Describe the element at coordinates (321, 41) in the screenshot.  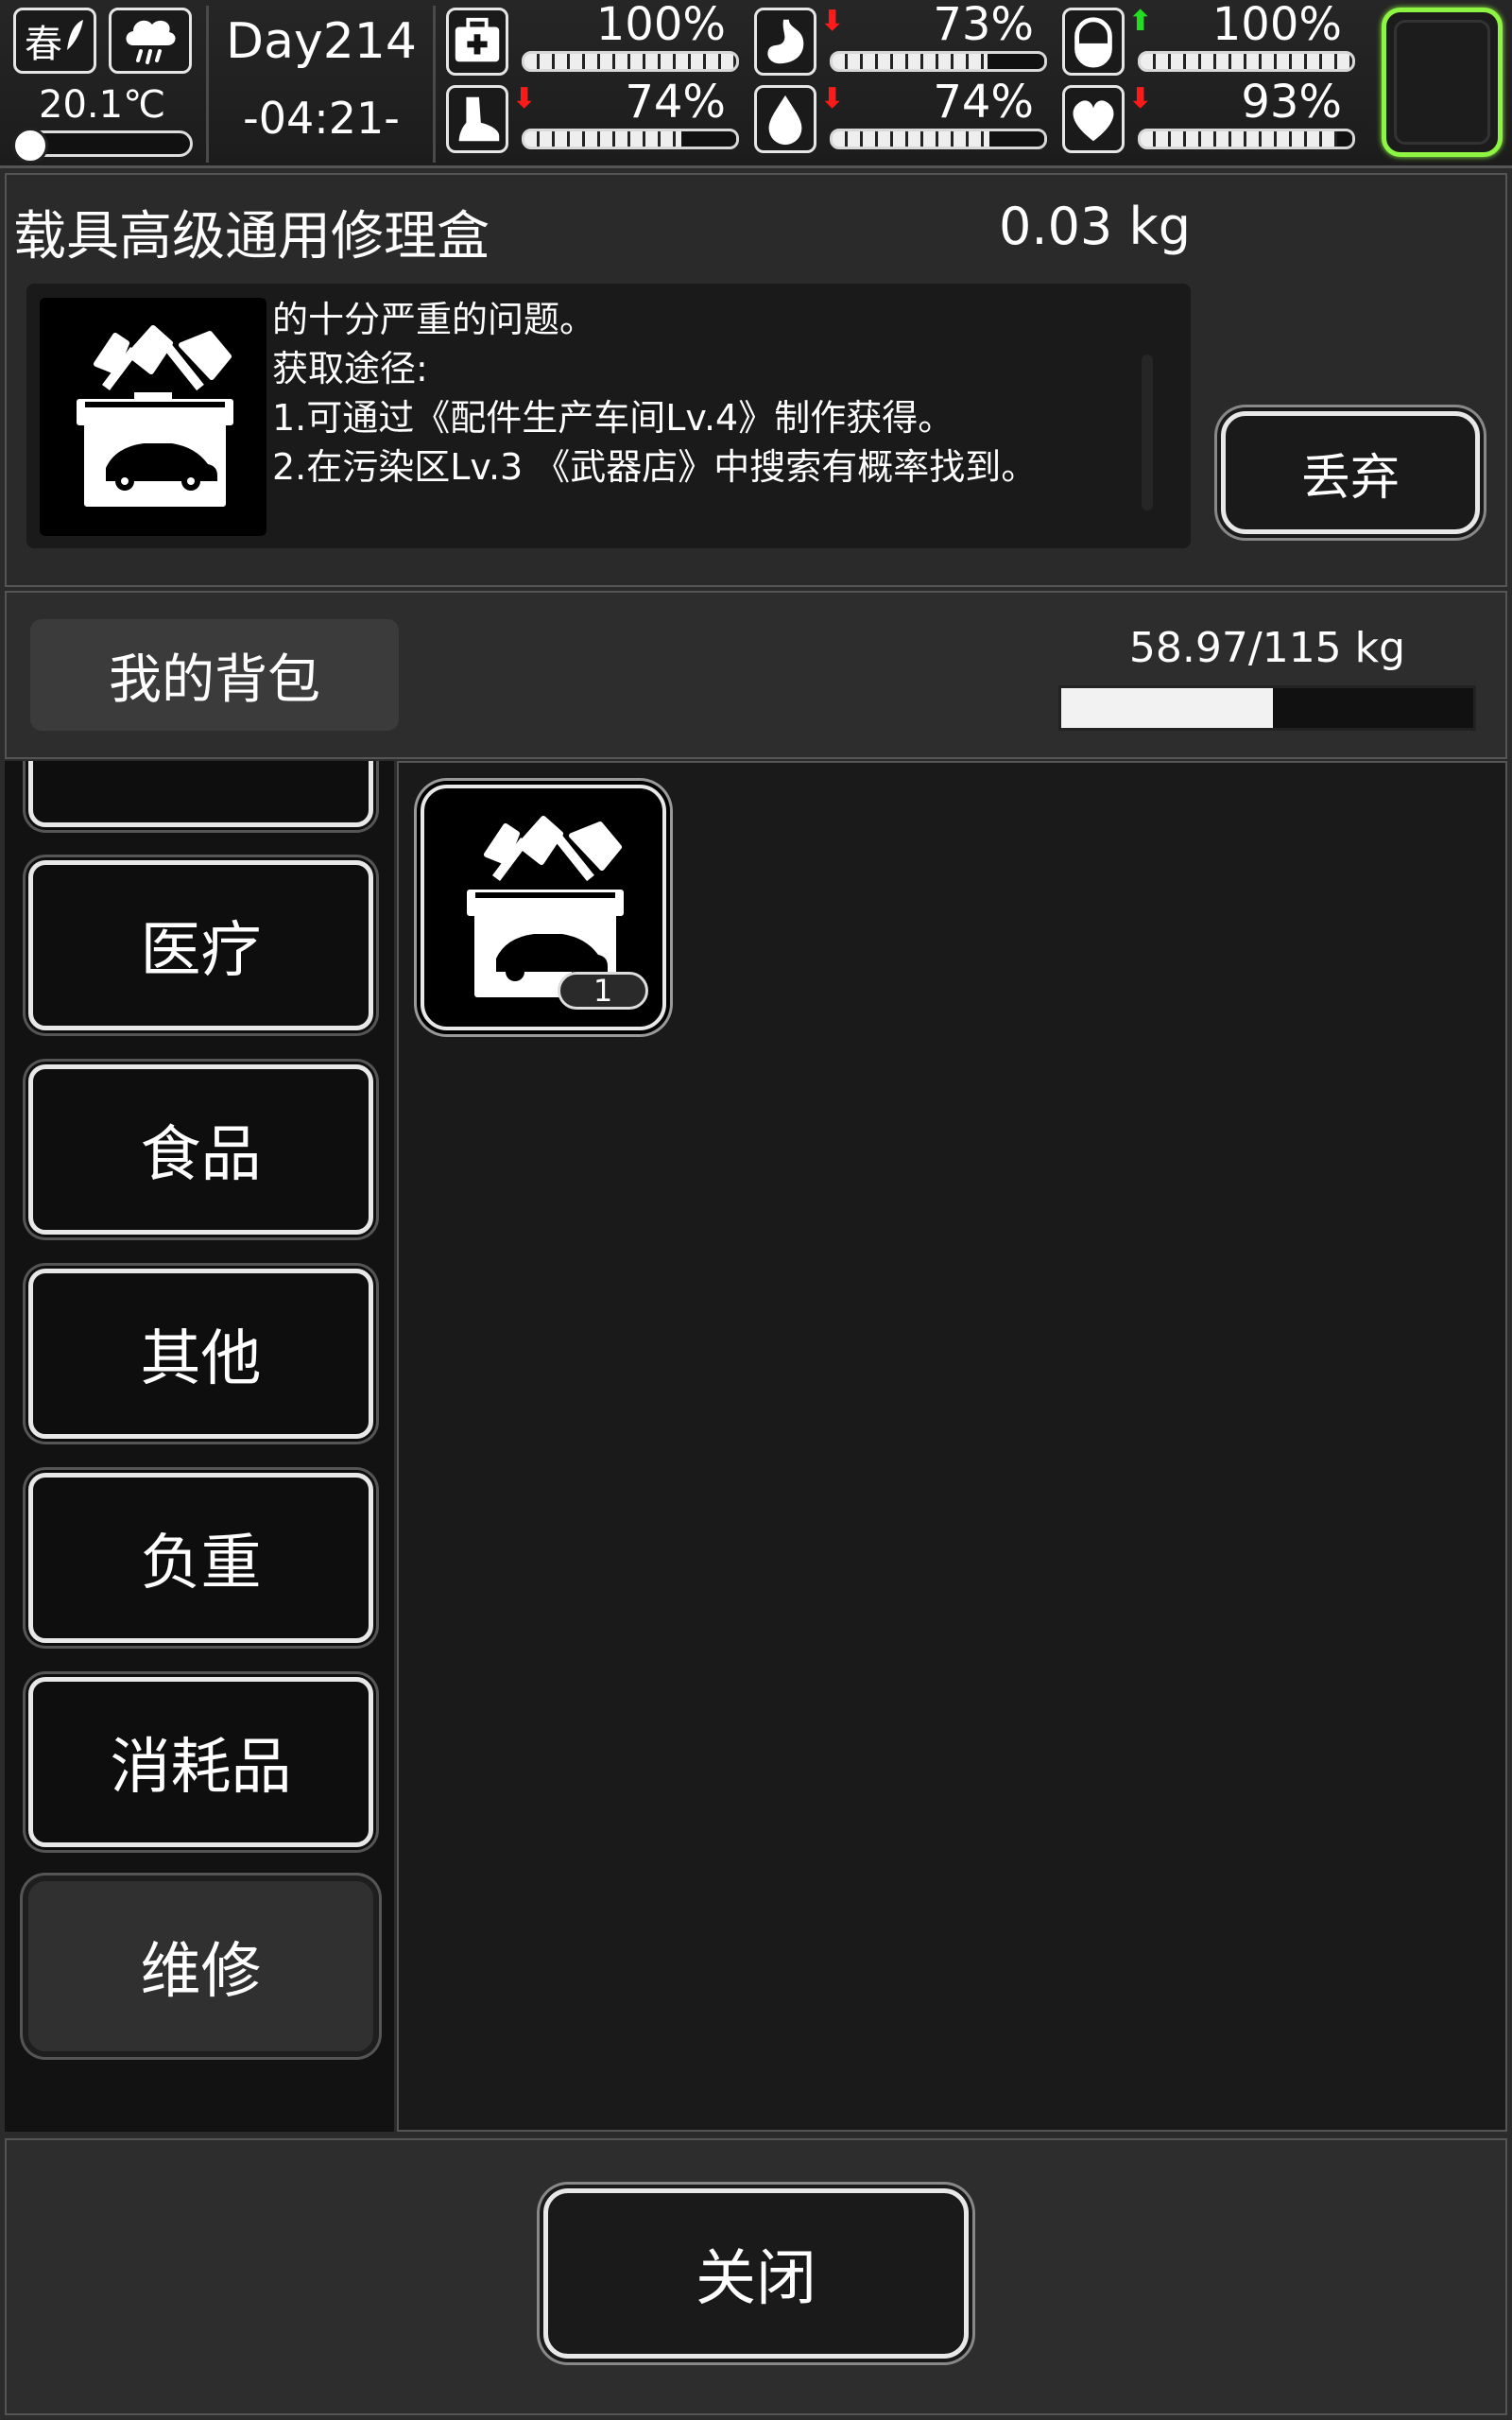
I see `day-counter: Day214` at that location.